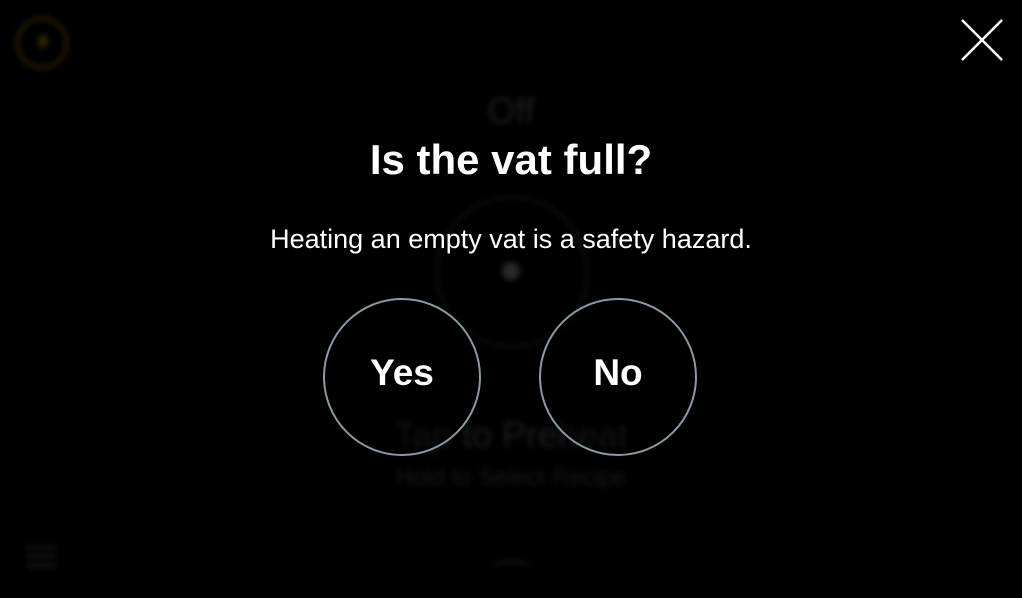 Image resolution: width=1022 pixels, height=598 pixels. I want to click on recipe-hint: Hold to Select Recipe, so click(511, 477).